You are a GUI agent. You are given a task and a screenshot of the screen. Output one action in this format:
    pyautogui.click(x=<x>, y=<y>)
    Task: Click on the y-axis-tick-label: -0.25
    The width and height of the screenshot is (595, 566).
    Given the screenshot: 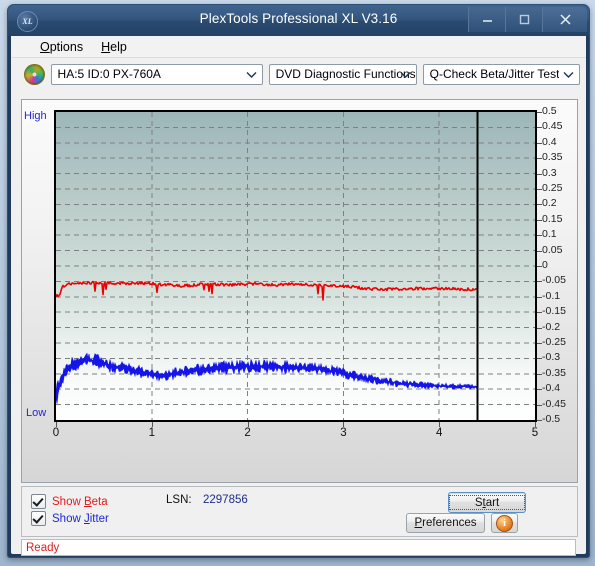 What is the action you would take?
    pyautogui.click(x=554, y=342)
    